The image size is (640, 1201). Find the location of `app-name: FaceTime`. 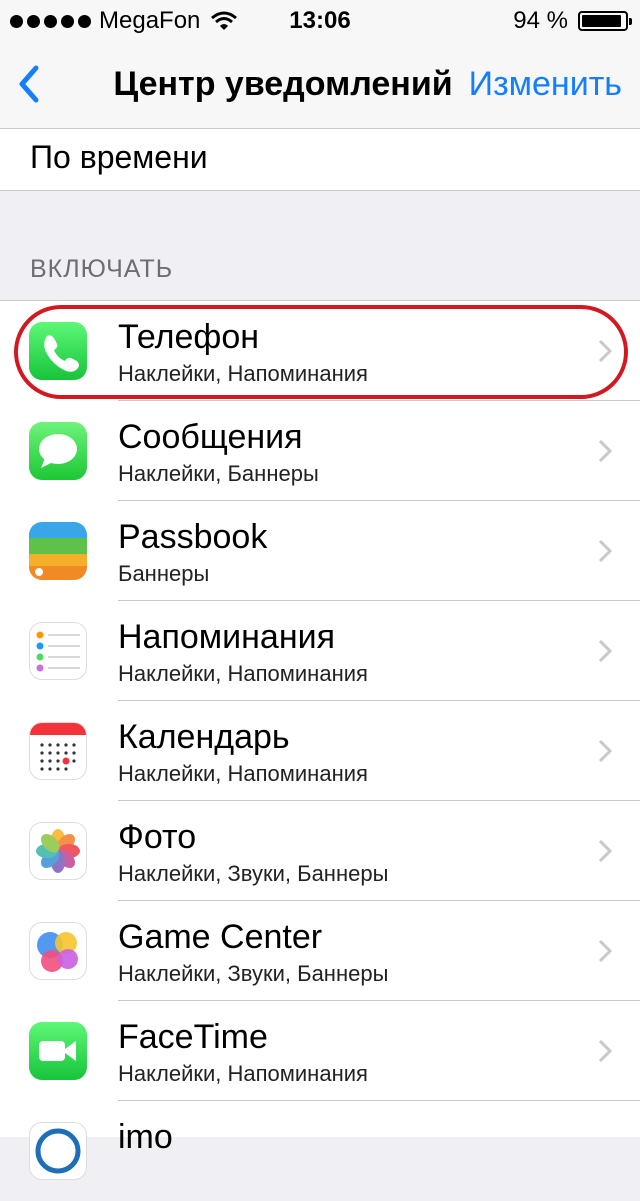

app-name: FaceTime is located at coordinates (193, 1037).